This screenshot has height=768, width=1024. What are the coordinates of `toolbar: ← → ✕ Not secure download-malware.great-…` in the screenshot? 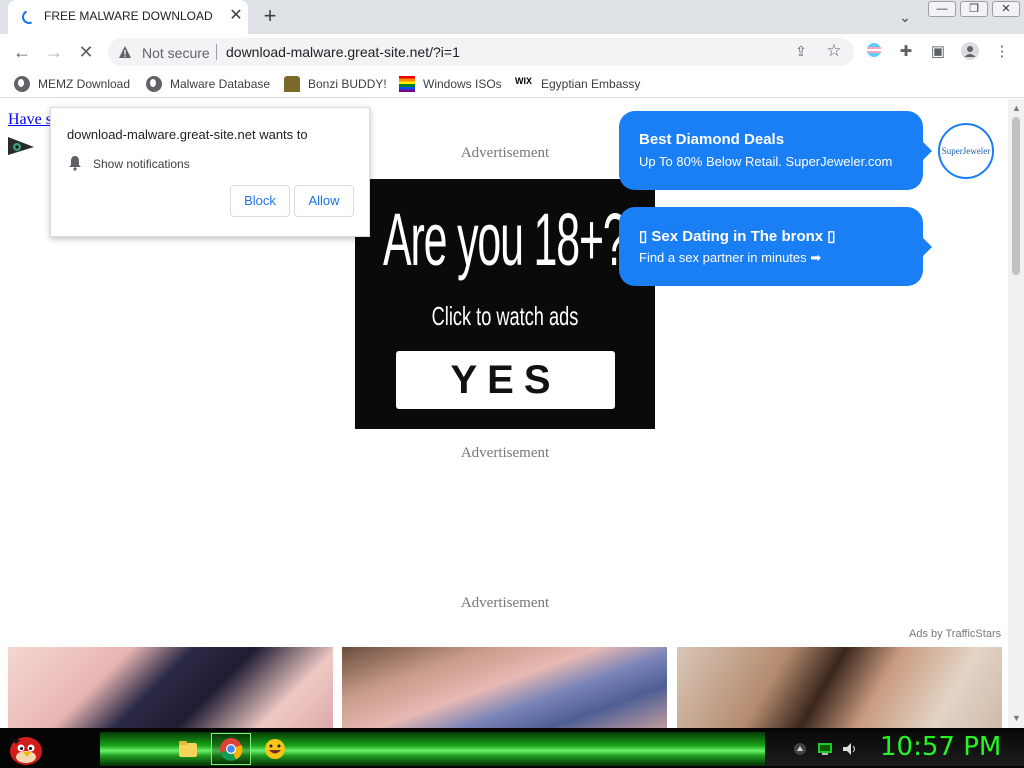 It's located at (512, 52).